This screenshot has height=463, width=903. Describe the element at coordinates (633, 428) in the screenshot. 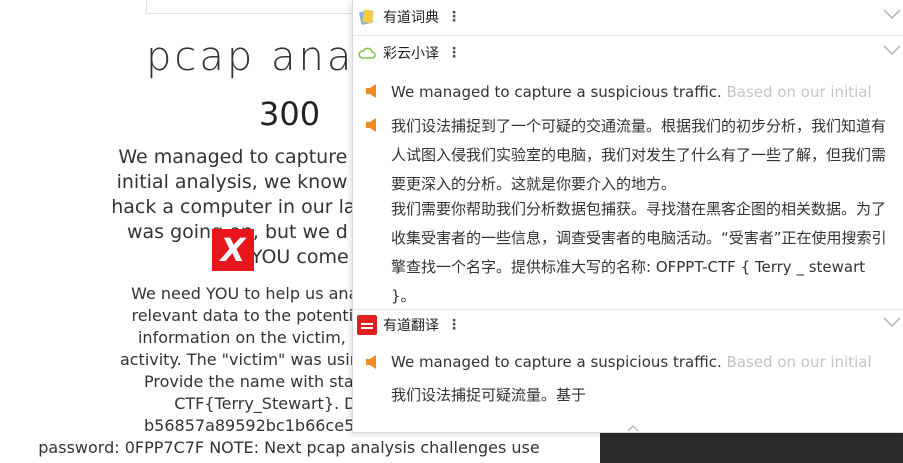

I see `chevron-up-icon` at that location.